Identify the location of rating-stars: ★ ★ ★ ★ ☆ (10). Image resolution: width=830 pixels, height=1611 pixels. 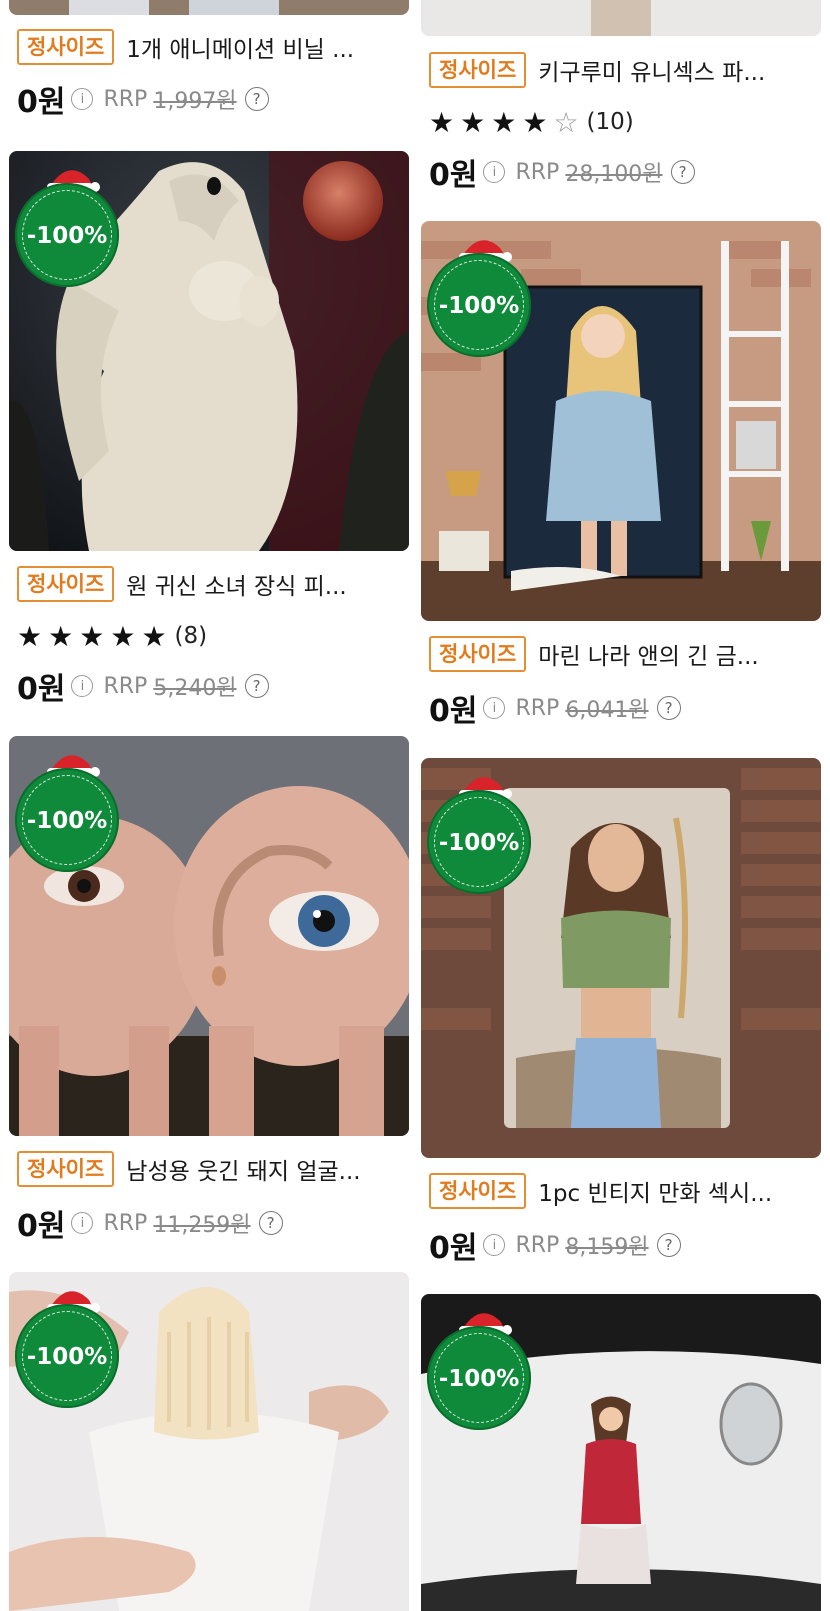
(531, 122).